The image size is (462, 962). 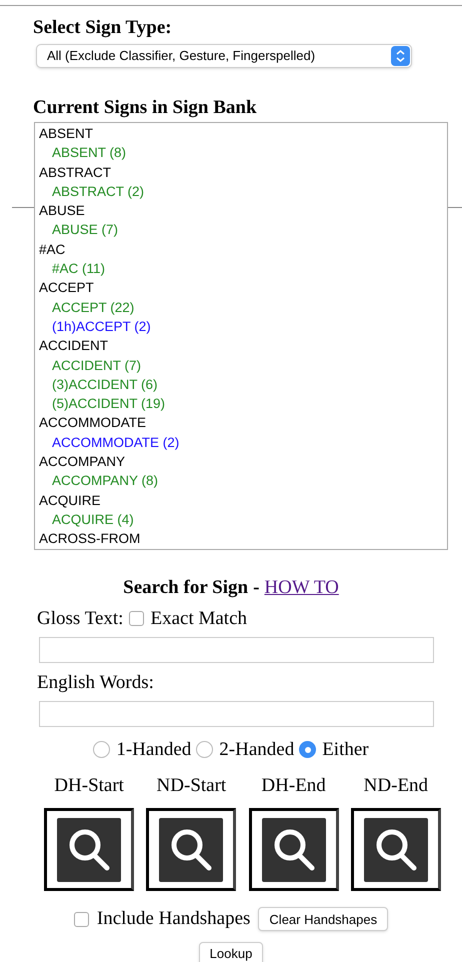 What do you see at coordinates (243, 172) in the screenshot?
I see `gloss-item: ABSTRACT` at bounding box center [243, 172].